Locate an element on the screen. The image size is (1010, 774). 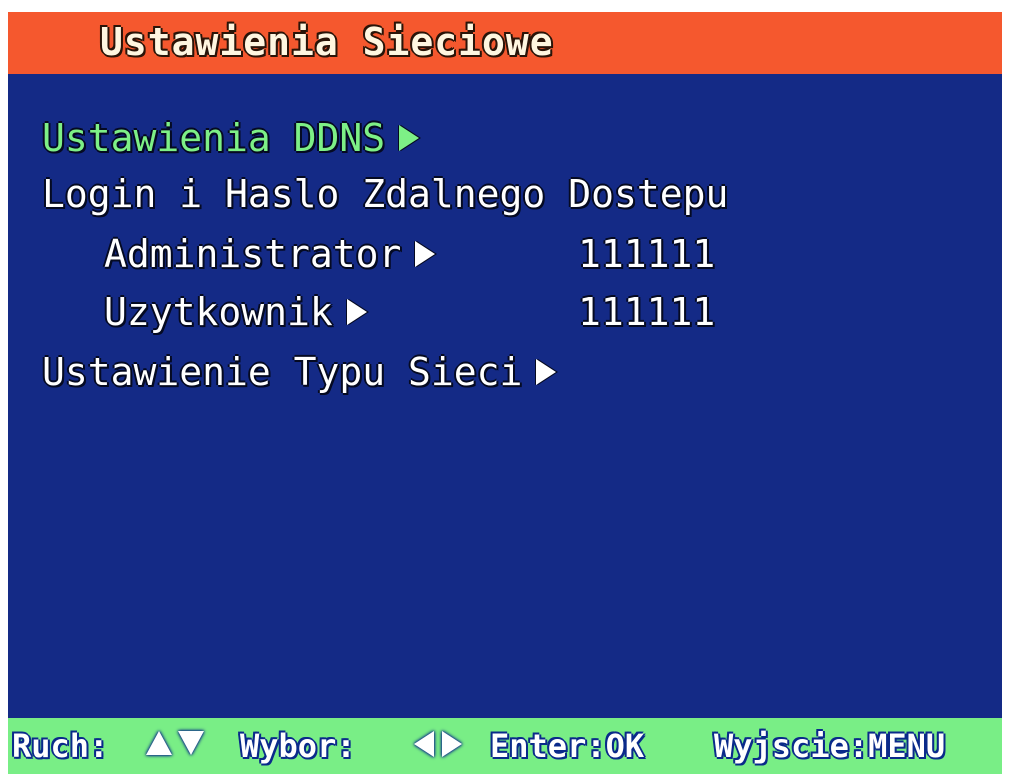
menu-item-administrator: Administrator is located at coordinates (270, 254).